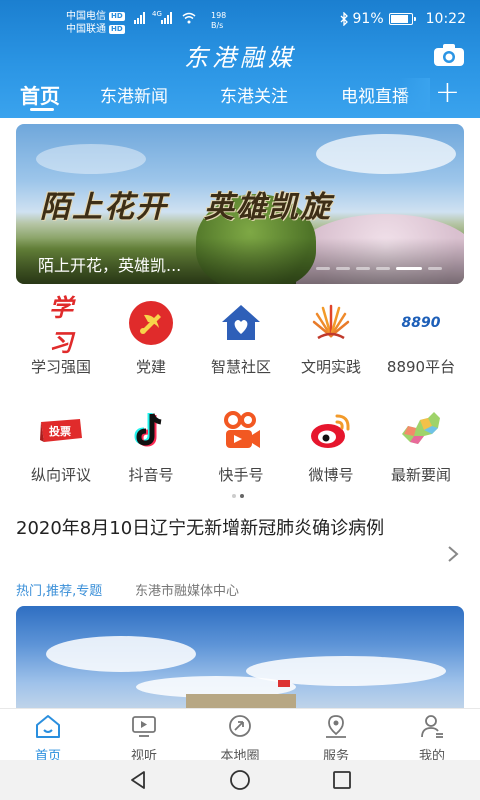 This screenshot has height=800, width=480. I want to click on vote-ticket-icon: 投票, so click(61, 431).